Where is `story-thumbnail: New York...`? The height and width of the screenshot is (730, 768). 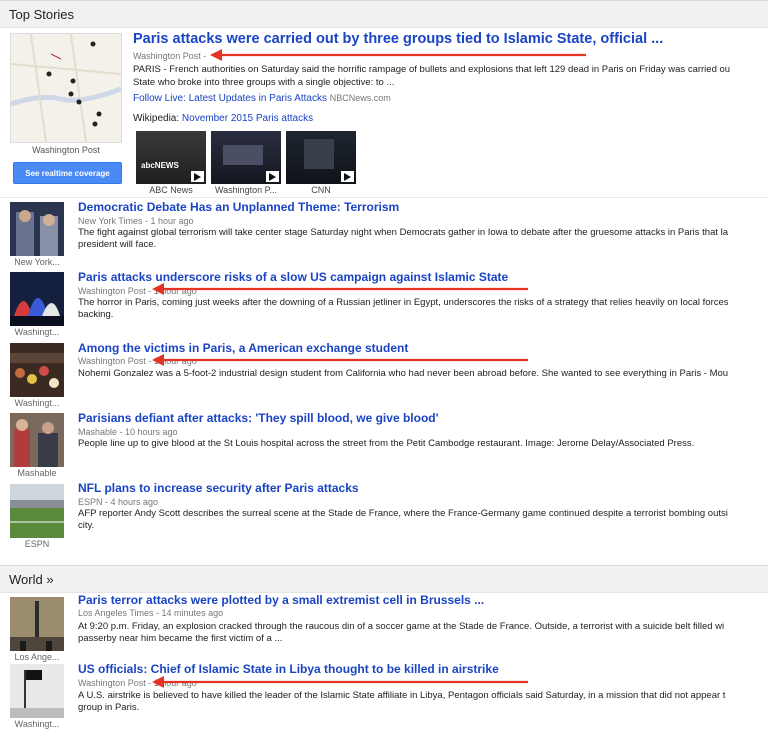 story-thumbnail: New York... is located at coordinates (37, 234).